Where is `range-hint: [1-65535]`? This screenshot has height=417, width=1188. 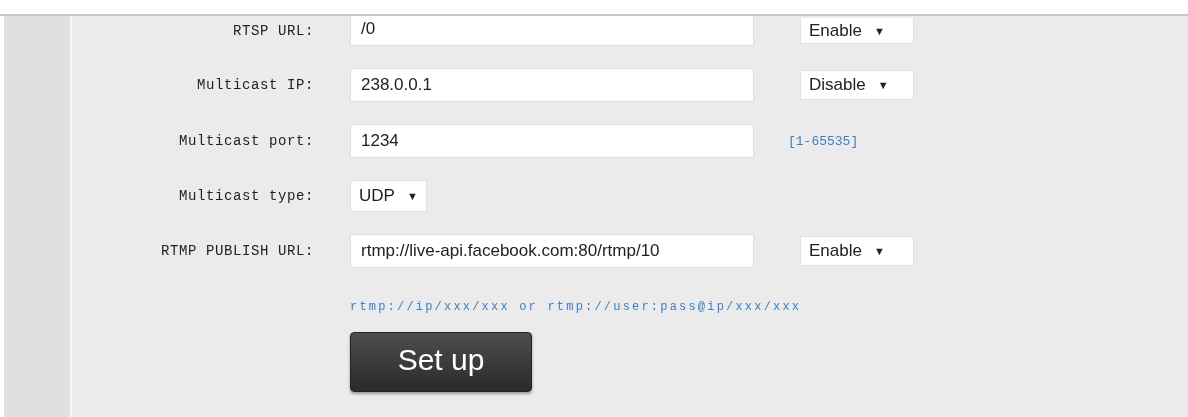 range-hint: [1-65535] is located at coordinates (823, 141).